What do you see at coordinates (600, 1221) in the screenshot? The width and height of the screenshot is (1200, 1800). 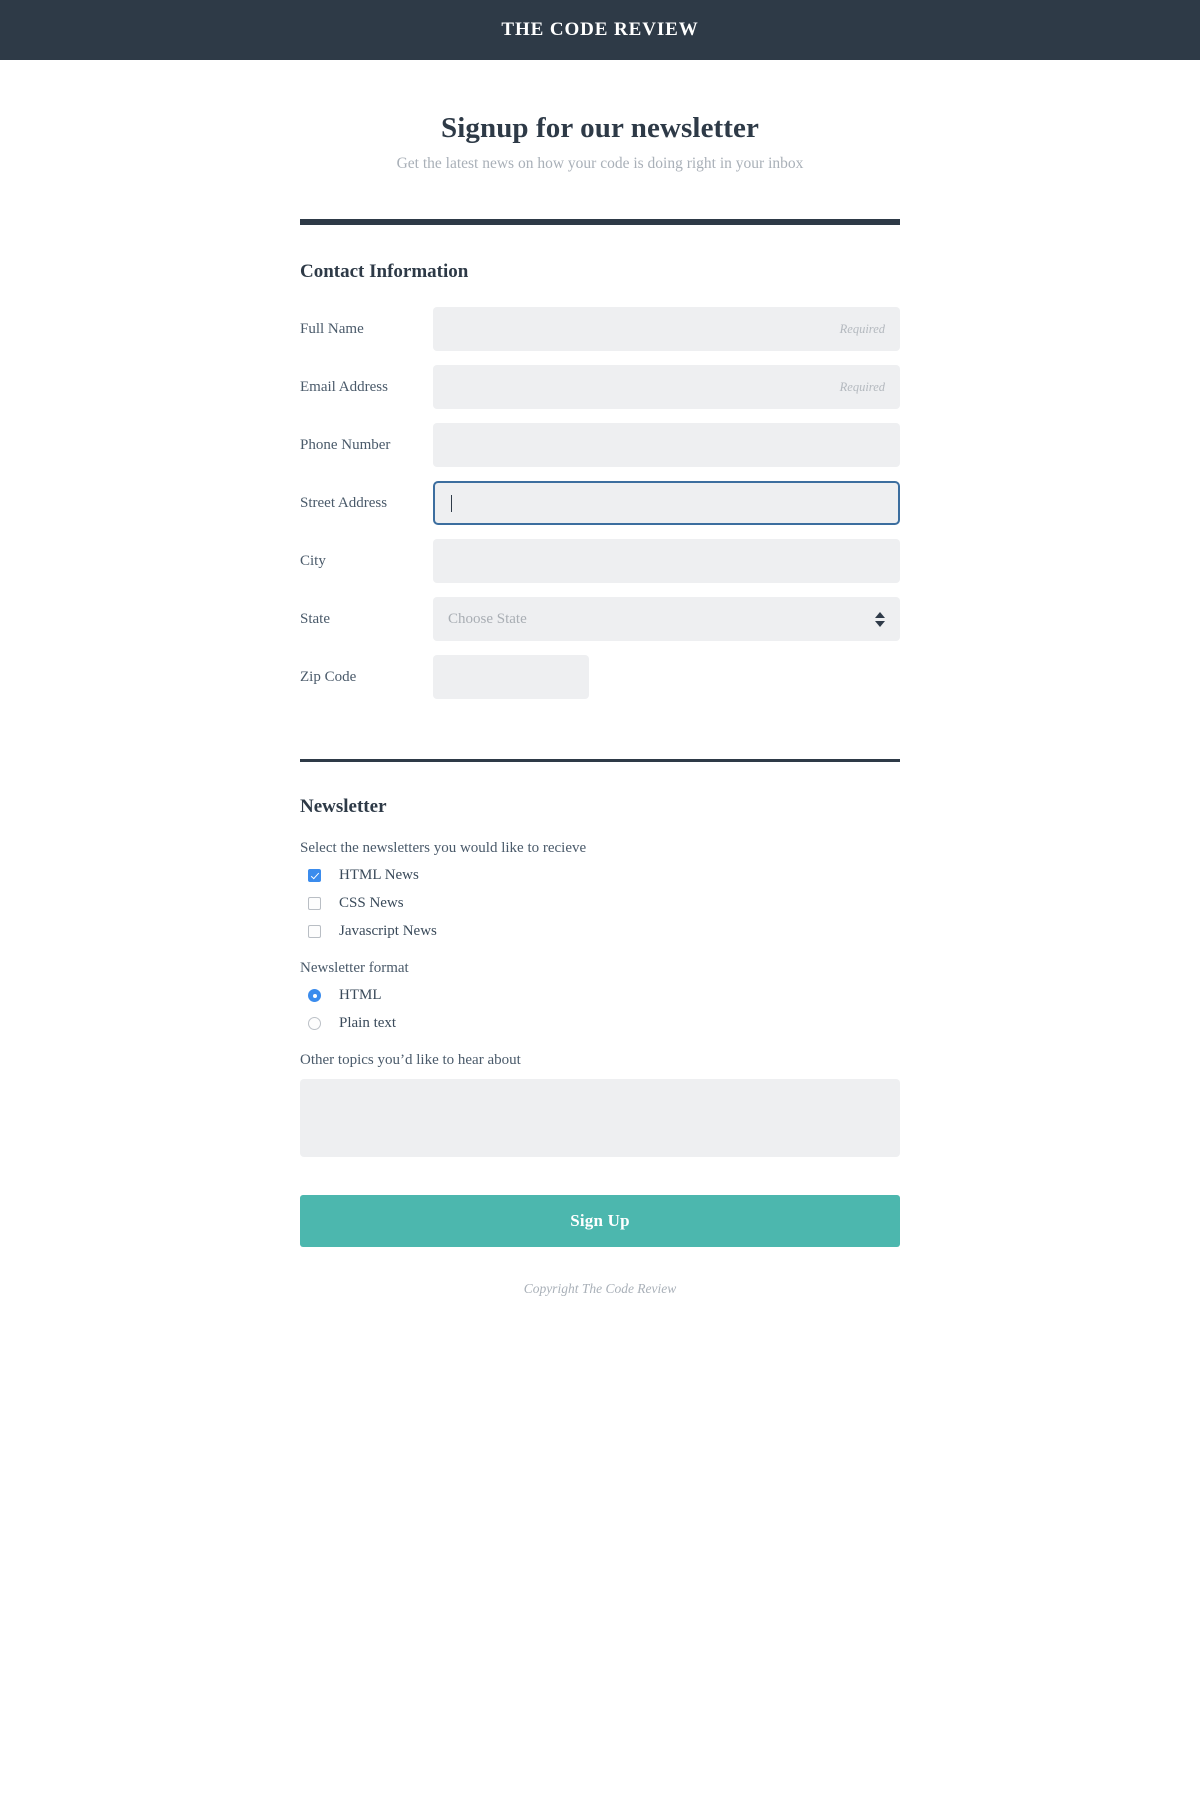 I see `sign-up-button: Sign Up` at bounding box center [600, 1221].